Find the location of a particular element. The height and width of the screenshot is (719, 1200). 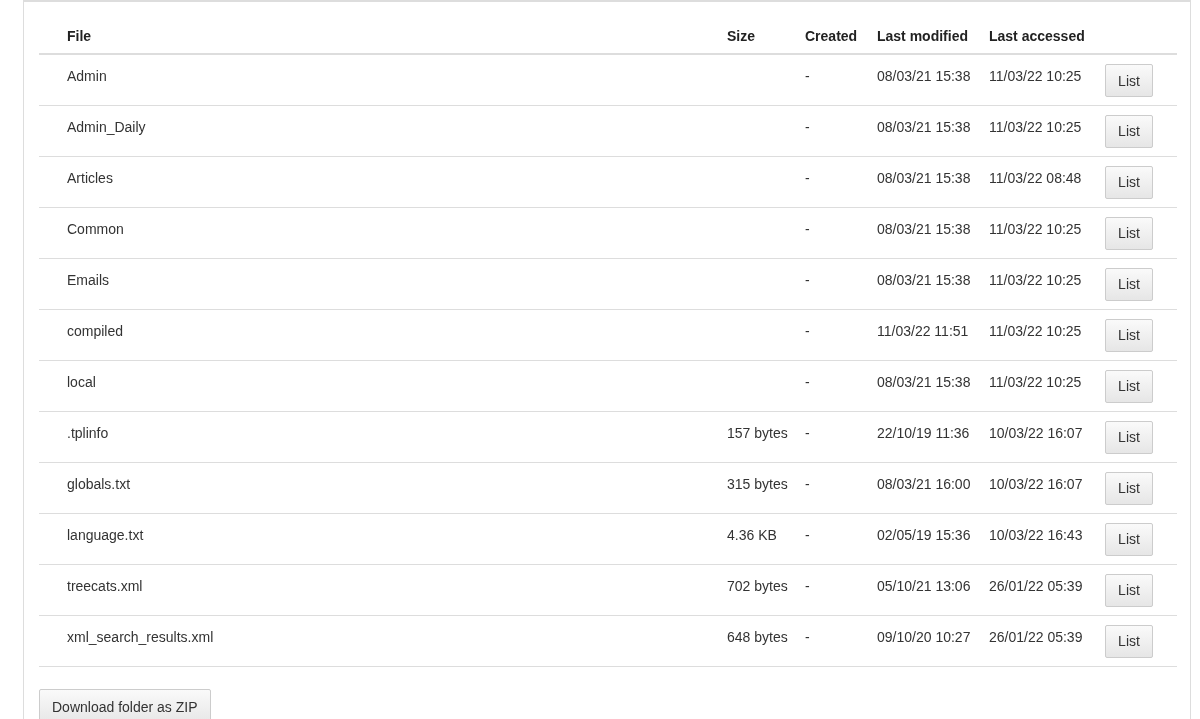

column-header: Last modified is located at coordinates (925, 36).